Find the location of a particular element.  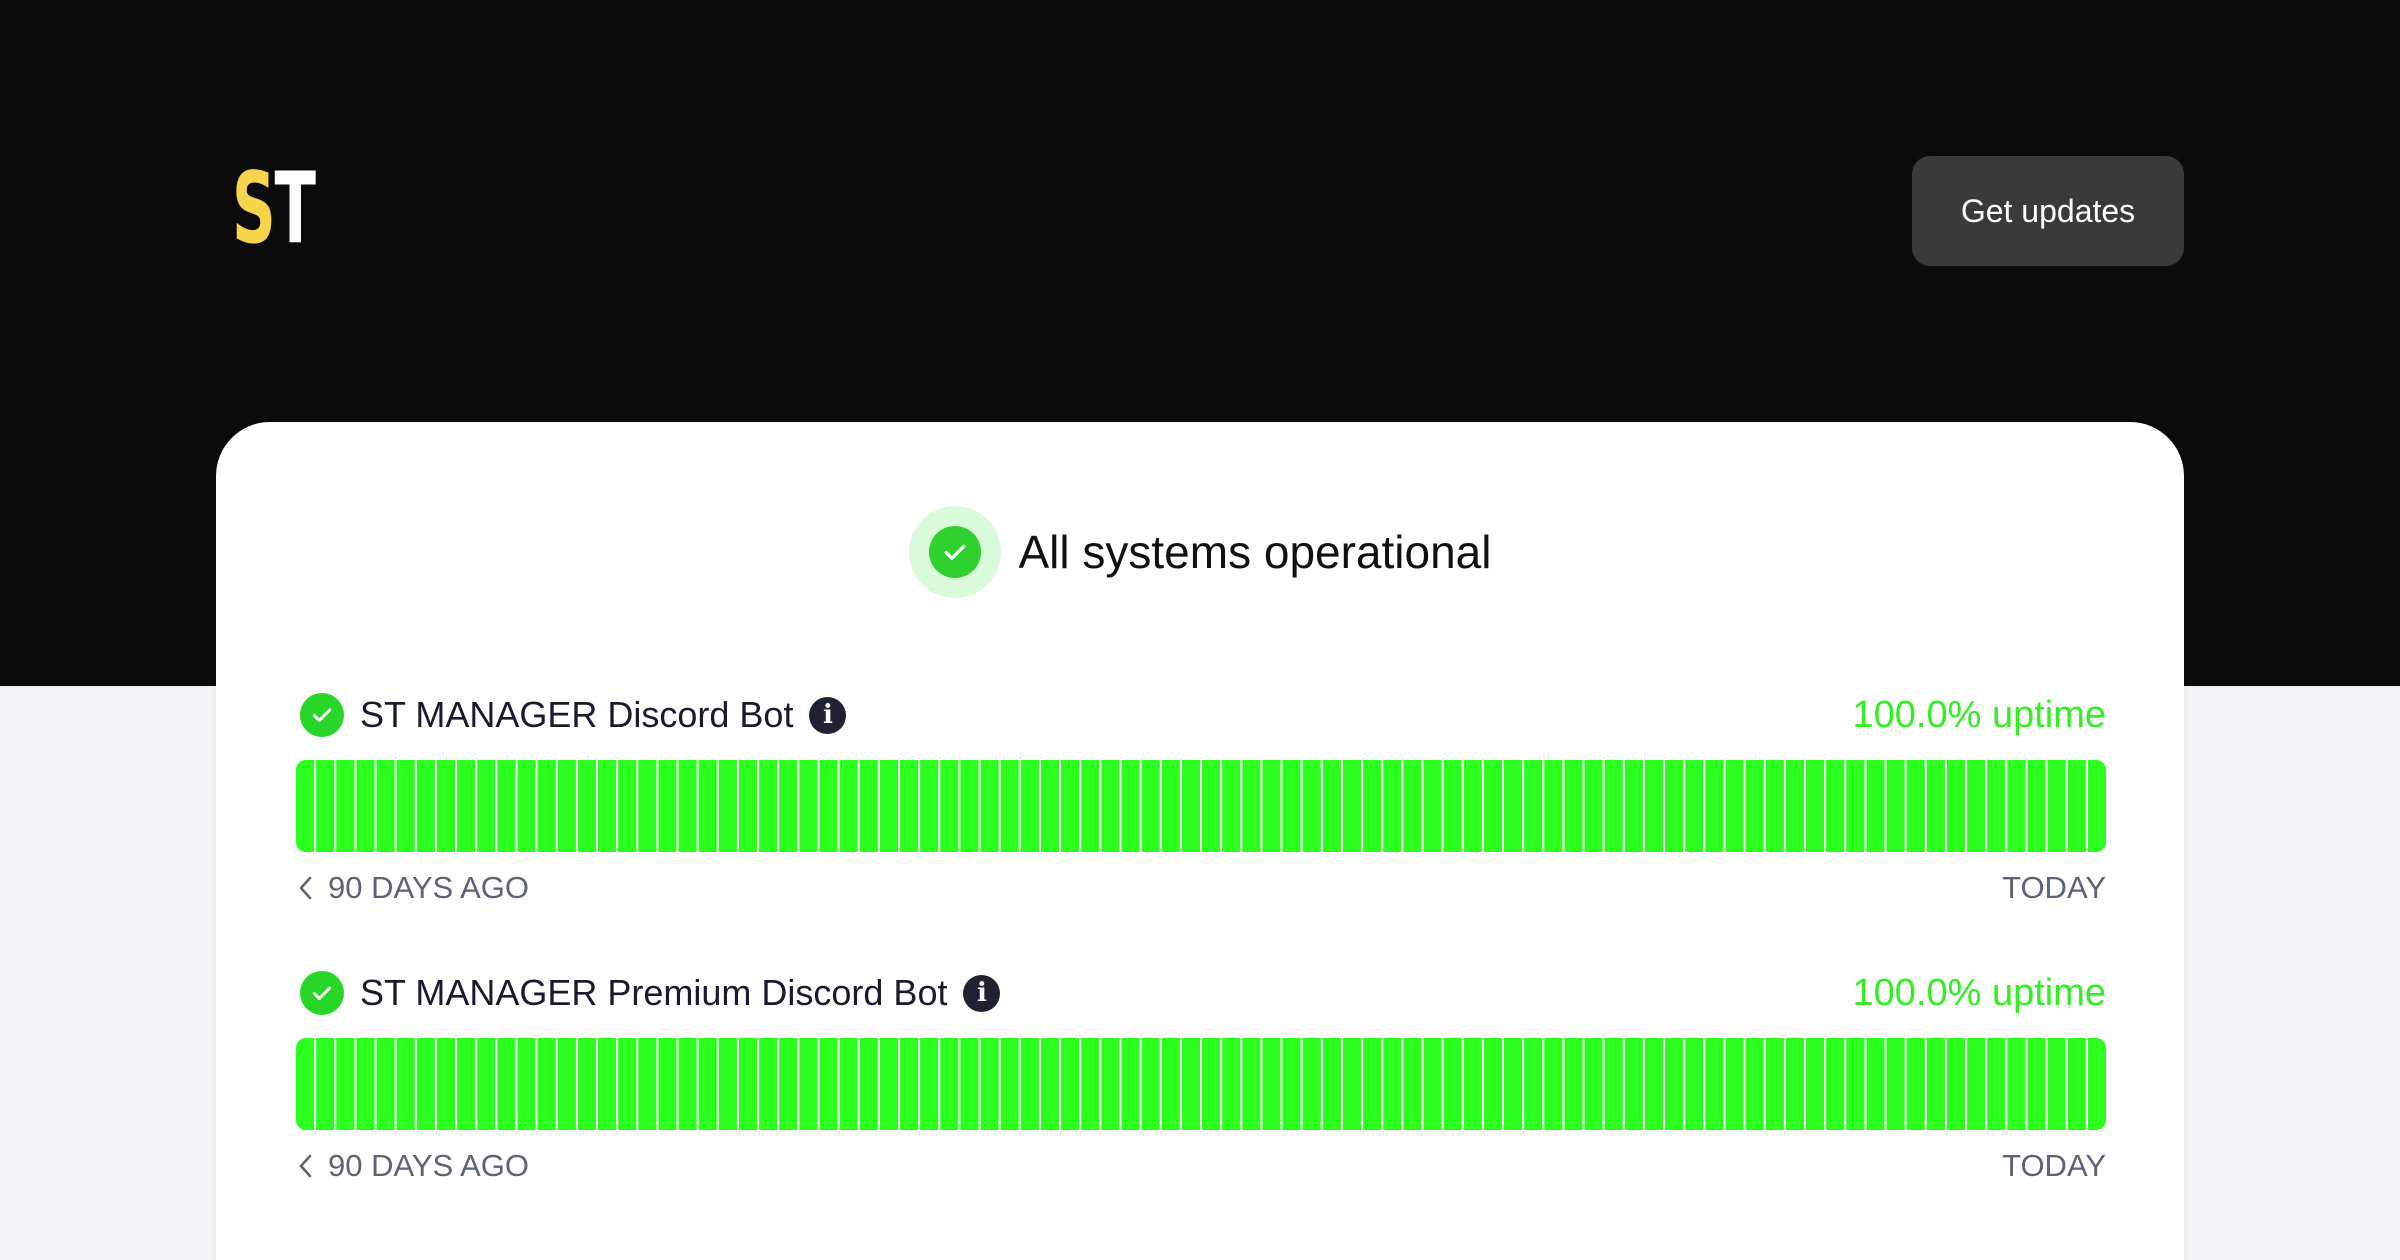

logo: ST is located at coordinates (274, 209).